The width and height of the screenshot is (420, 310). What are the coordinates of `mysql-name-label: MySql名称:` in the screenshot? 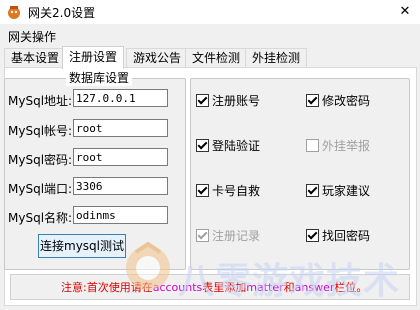 It's located at (40, 218).